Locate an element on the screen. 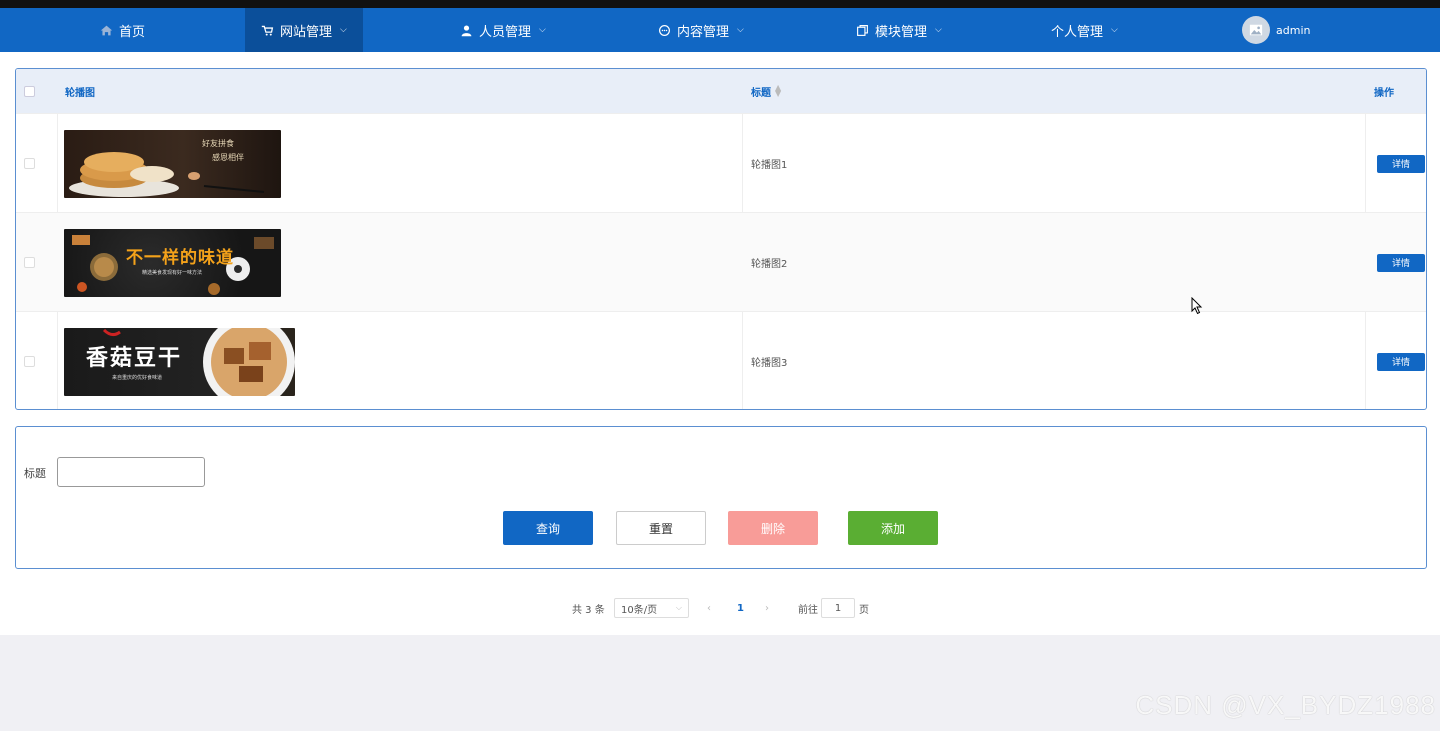 The image size is (1440, 731). nav-item-label: 内容管理 is located at coordinates (703, 32).